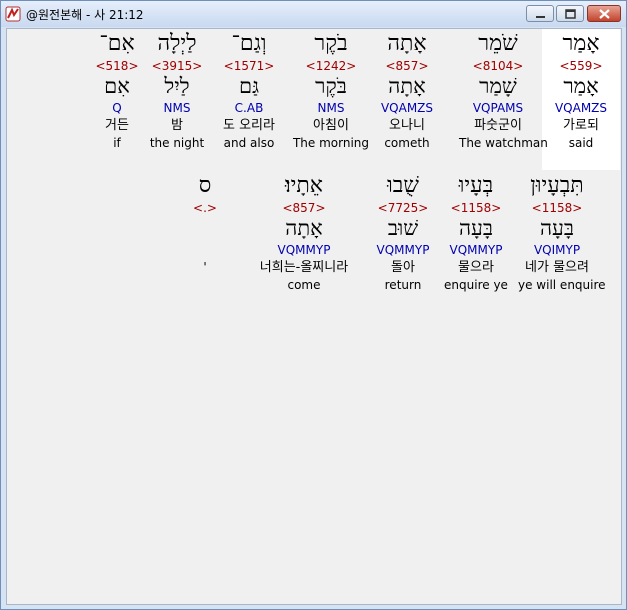  Describe the element at coordinates (331, 143) in the screenshot. I see `english-gloss: The morning` at that location.